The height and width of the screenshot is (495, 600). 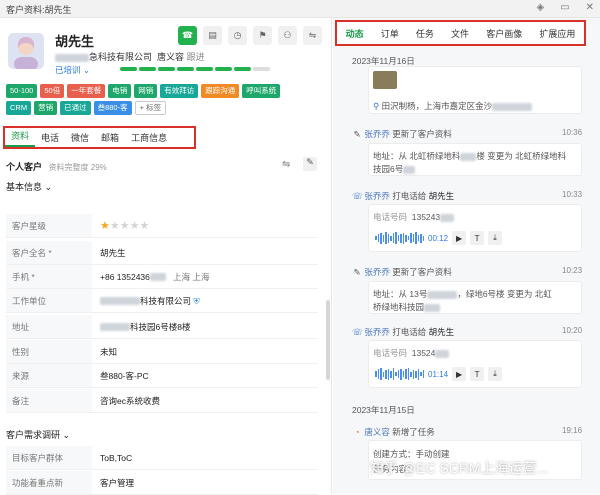 What do you see at coordinates (112, 458) in the screenshot?
I see `field-value: ToB,ToC` at bounding box center [112, 458].